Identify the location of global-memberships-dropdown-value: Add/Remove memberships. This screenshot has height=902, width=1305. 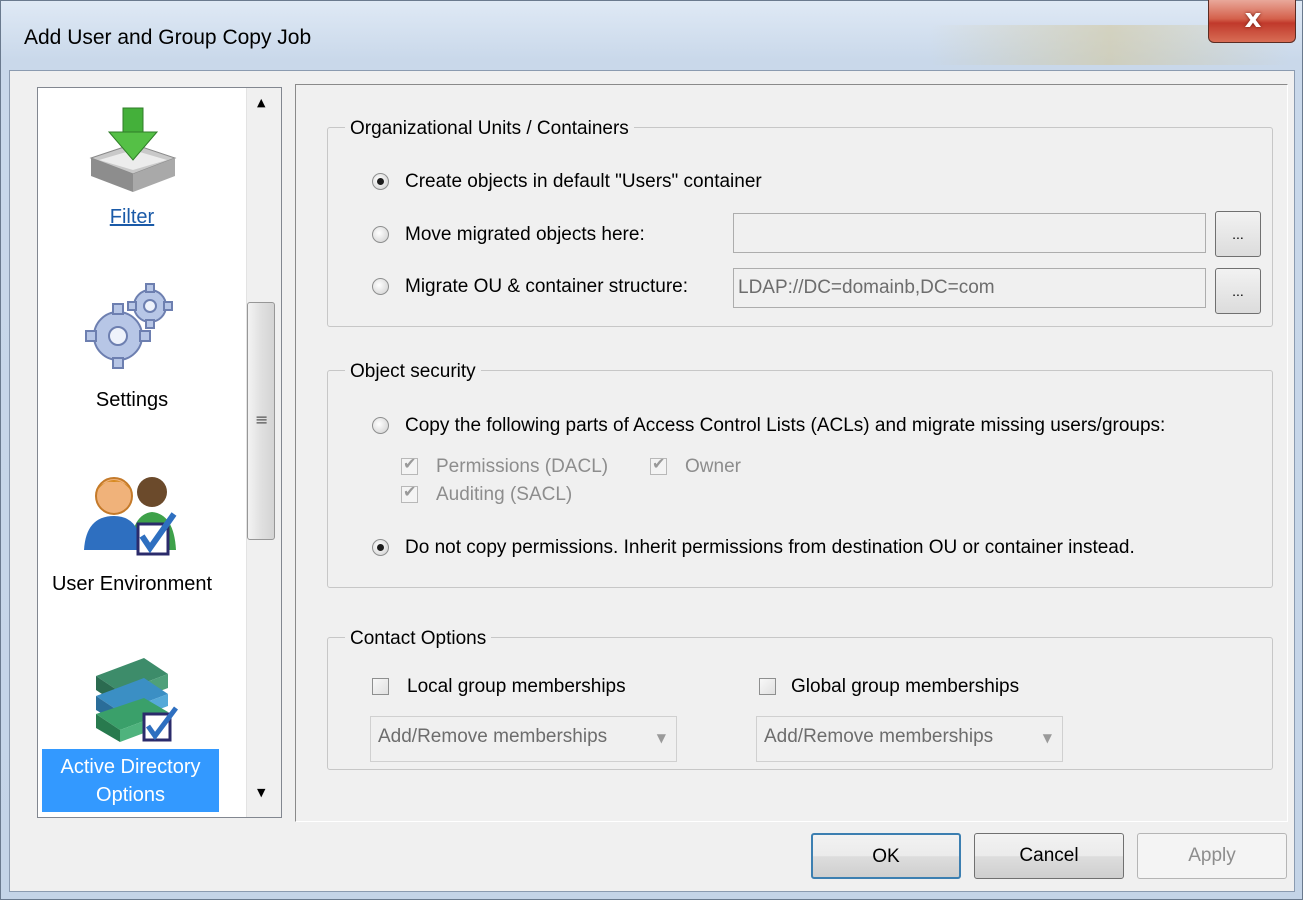
(879, 736).